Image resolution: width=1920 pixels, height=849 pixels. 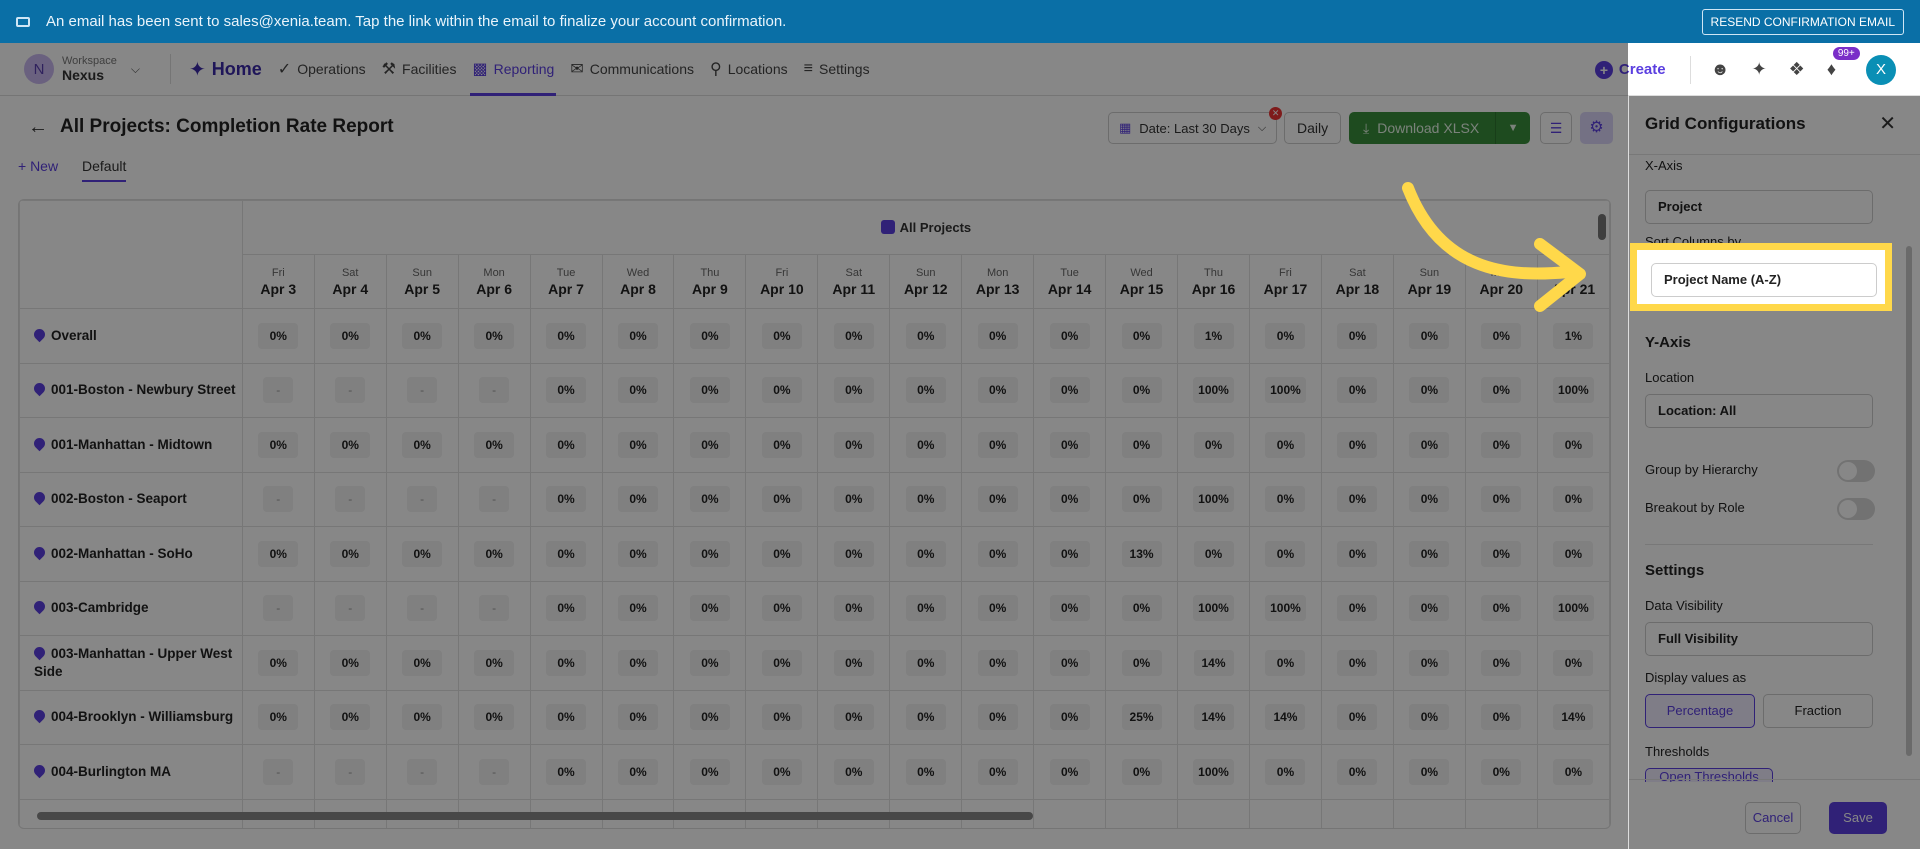 What do you see at coordinates (1745, 69) in the screenshot?
I see `nav-right: + Create ☻ ✦ ❖ ♦ 99+ X` at bounding box center [1745, 69].